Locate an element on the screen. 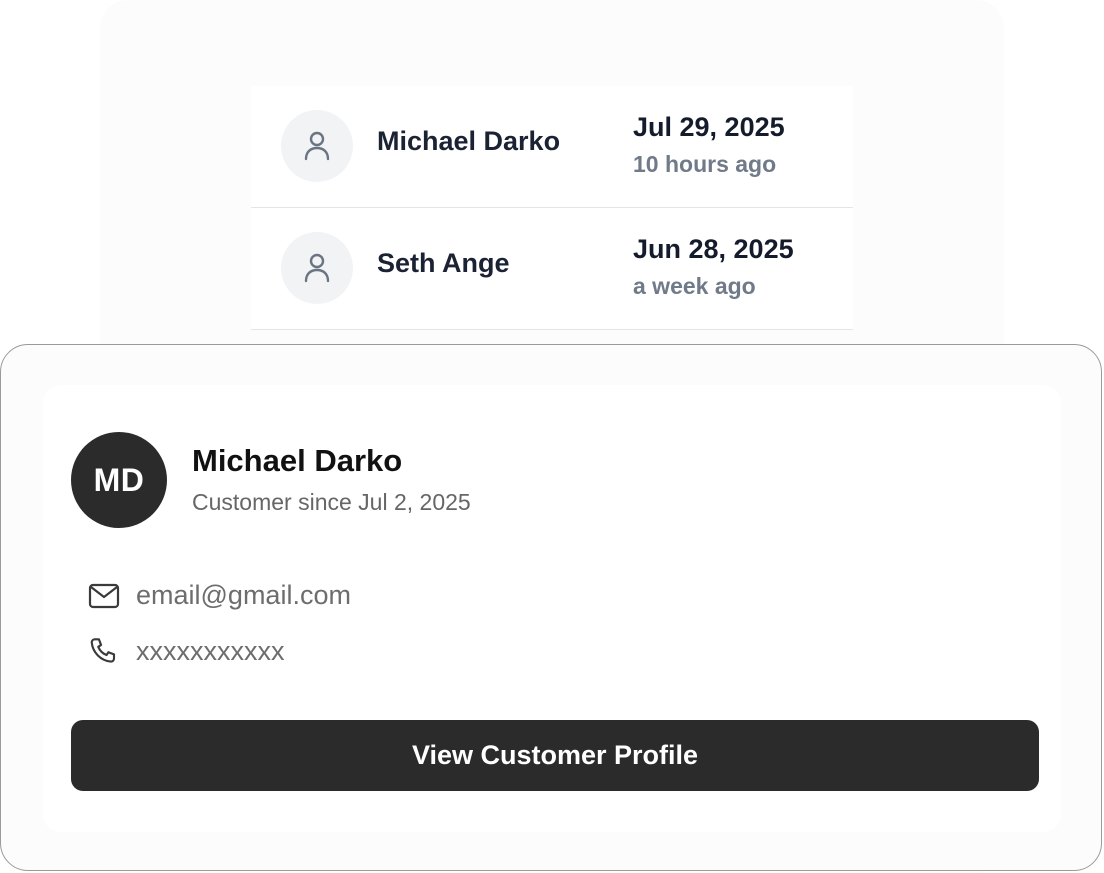 This screenshot has width=1104, height=873. customer-date: Jul 29, 2025 is located at coordinates (709, 127).